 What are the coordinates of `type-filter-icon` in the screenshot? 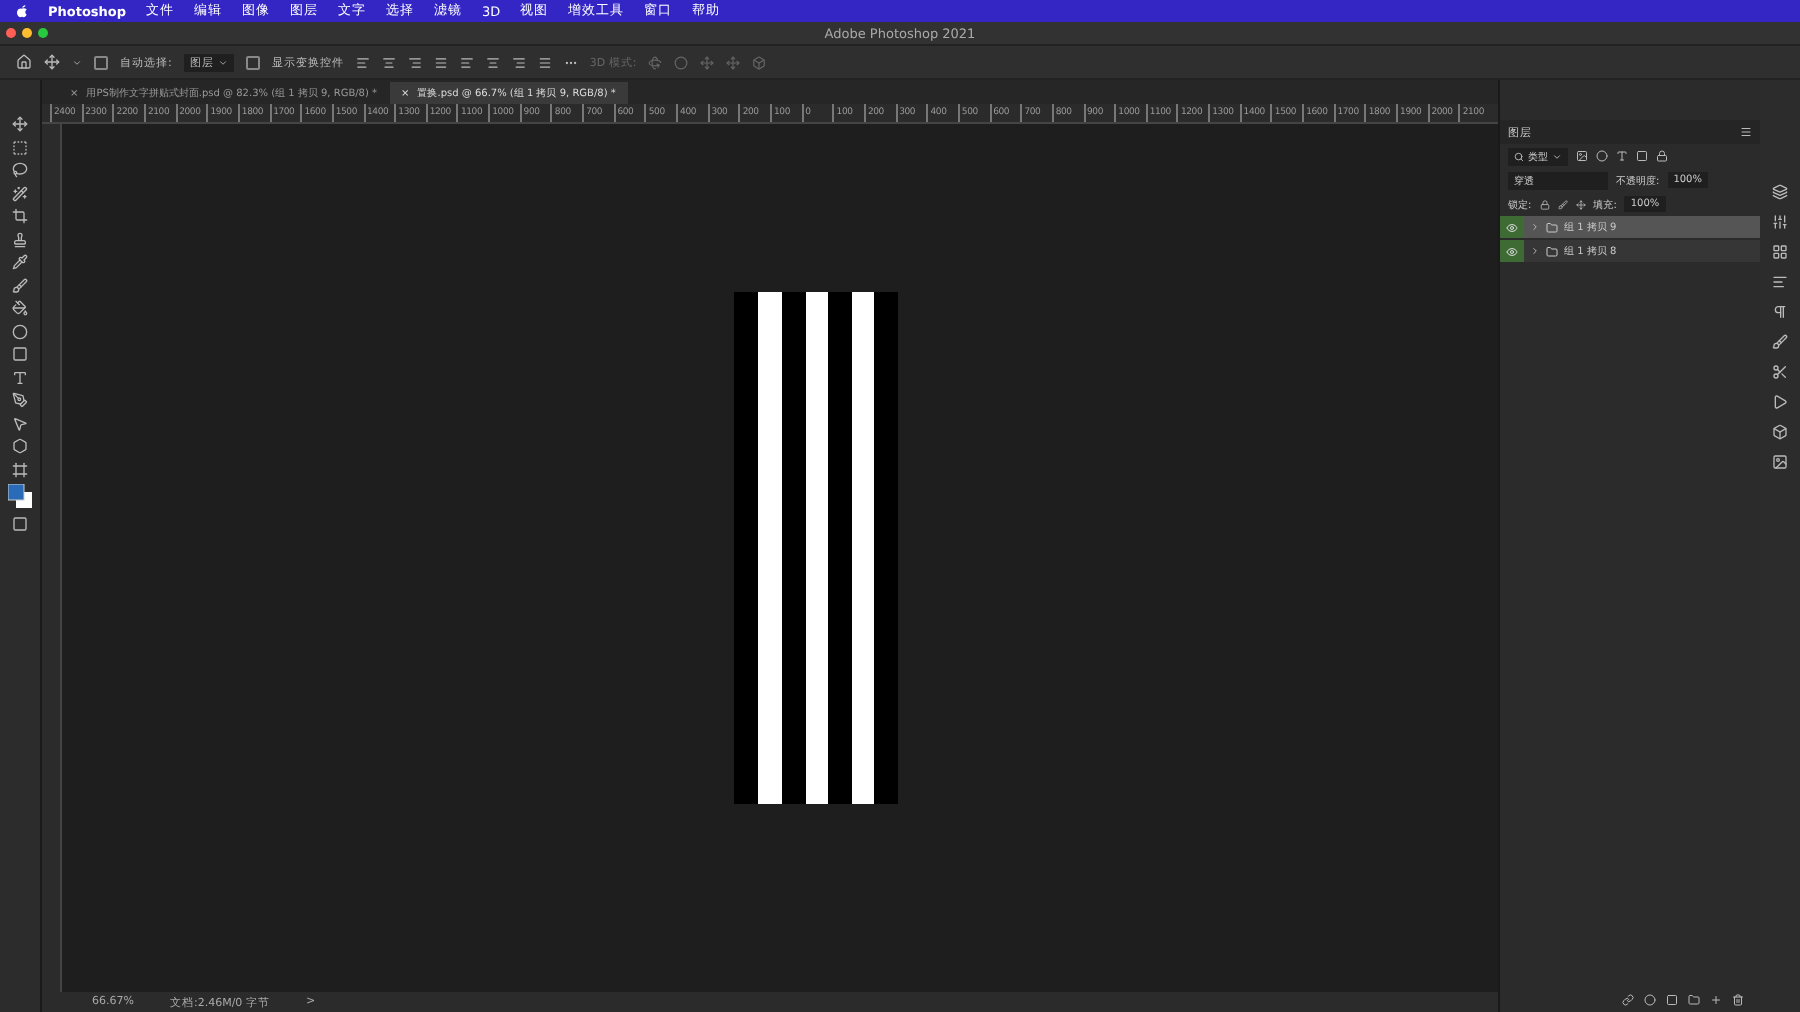 It's located at (1622, 156).